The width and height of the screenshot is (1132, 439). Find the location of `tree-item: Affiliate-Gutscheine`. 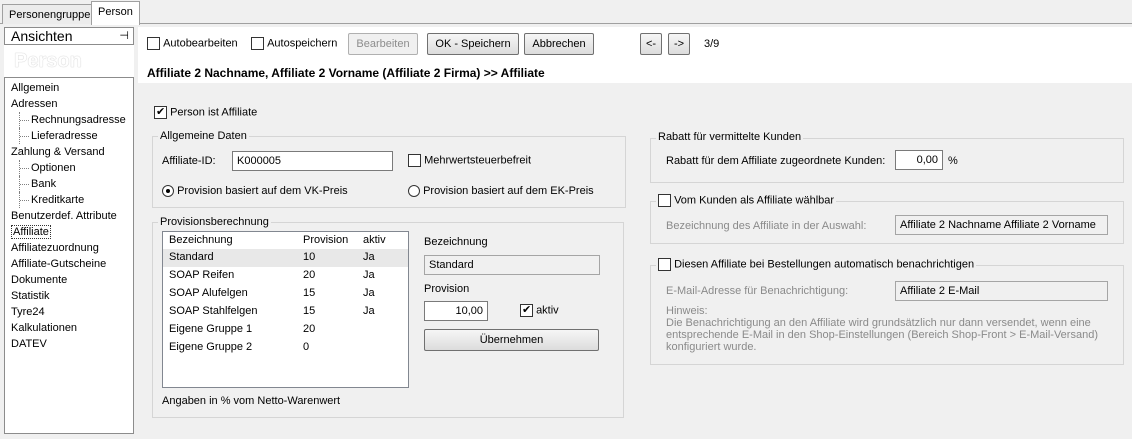

tree-item: Affiliate-Gutscheine is located at coordinates (69, 264).